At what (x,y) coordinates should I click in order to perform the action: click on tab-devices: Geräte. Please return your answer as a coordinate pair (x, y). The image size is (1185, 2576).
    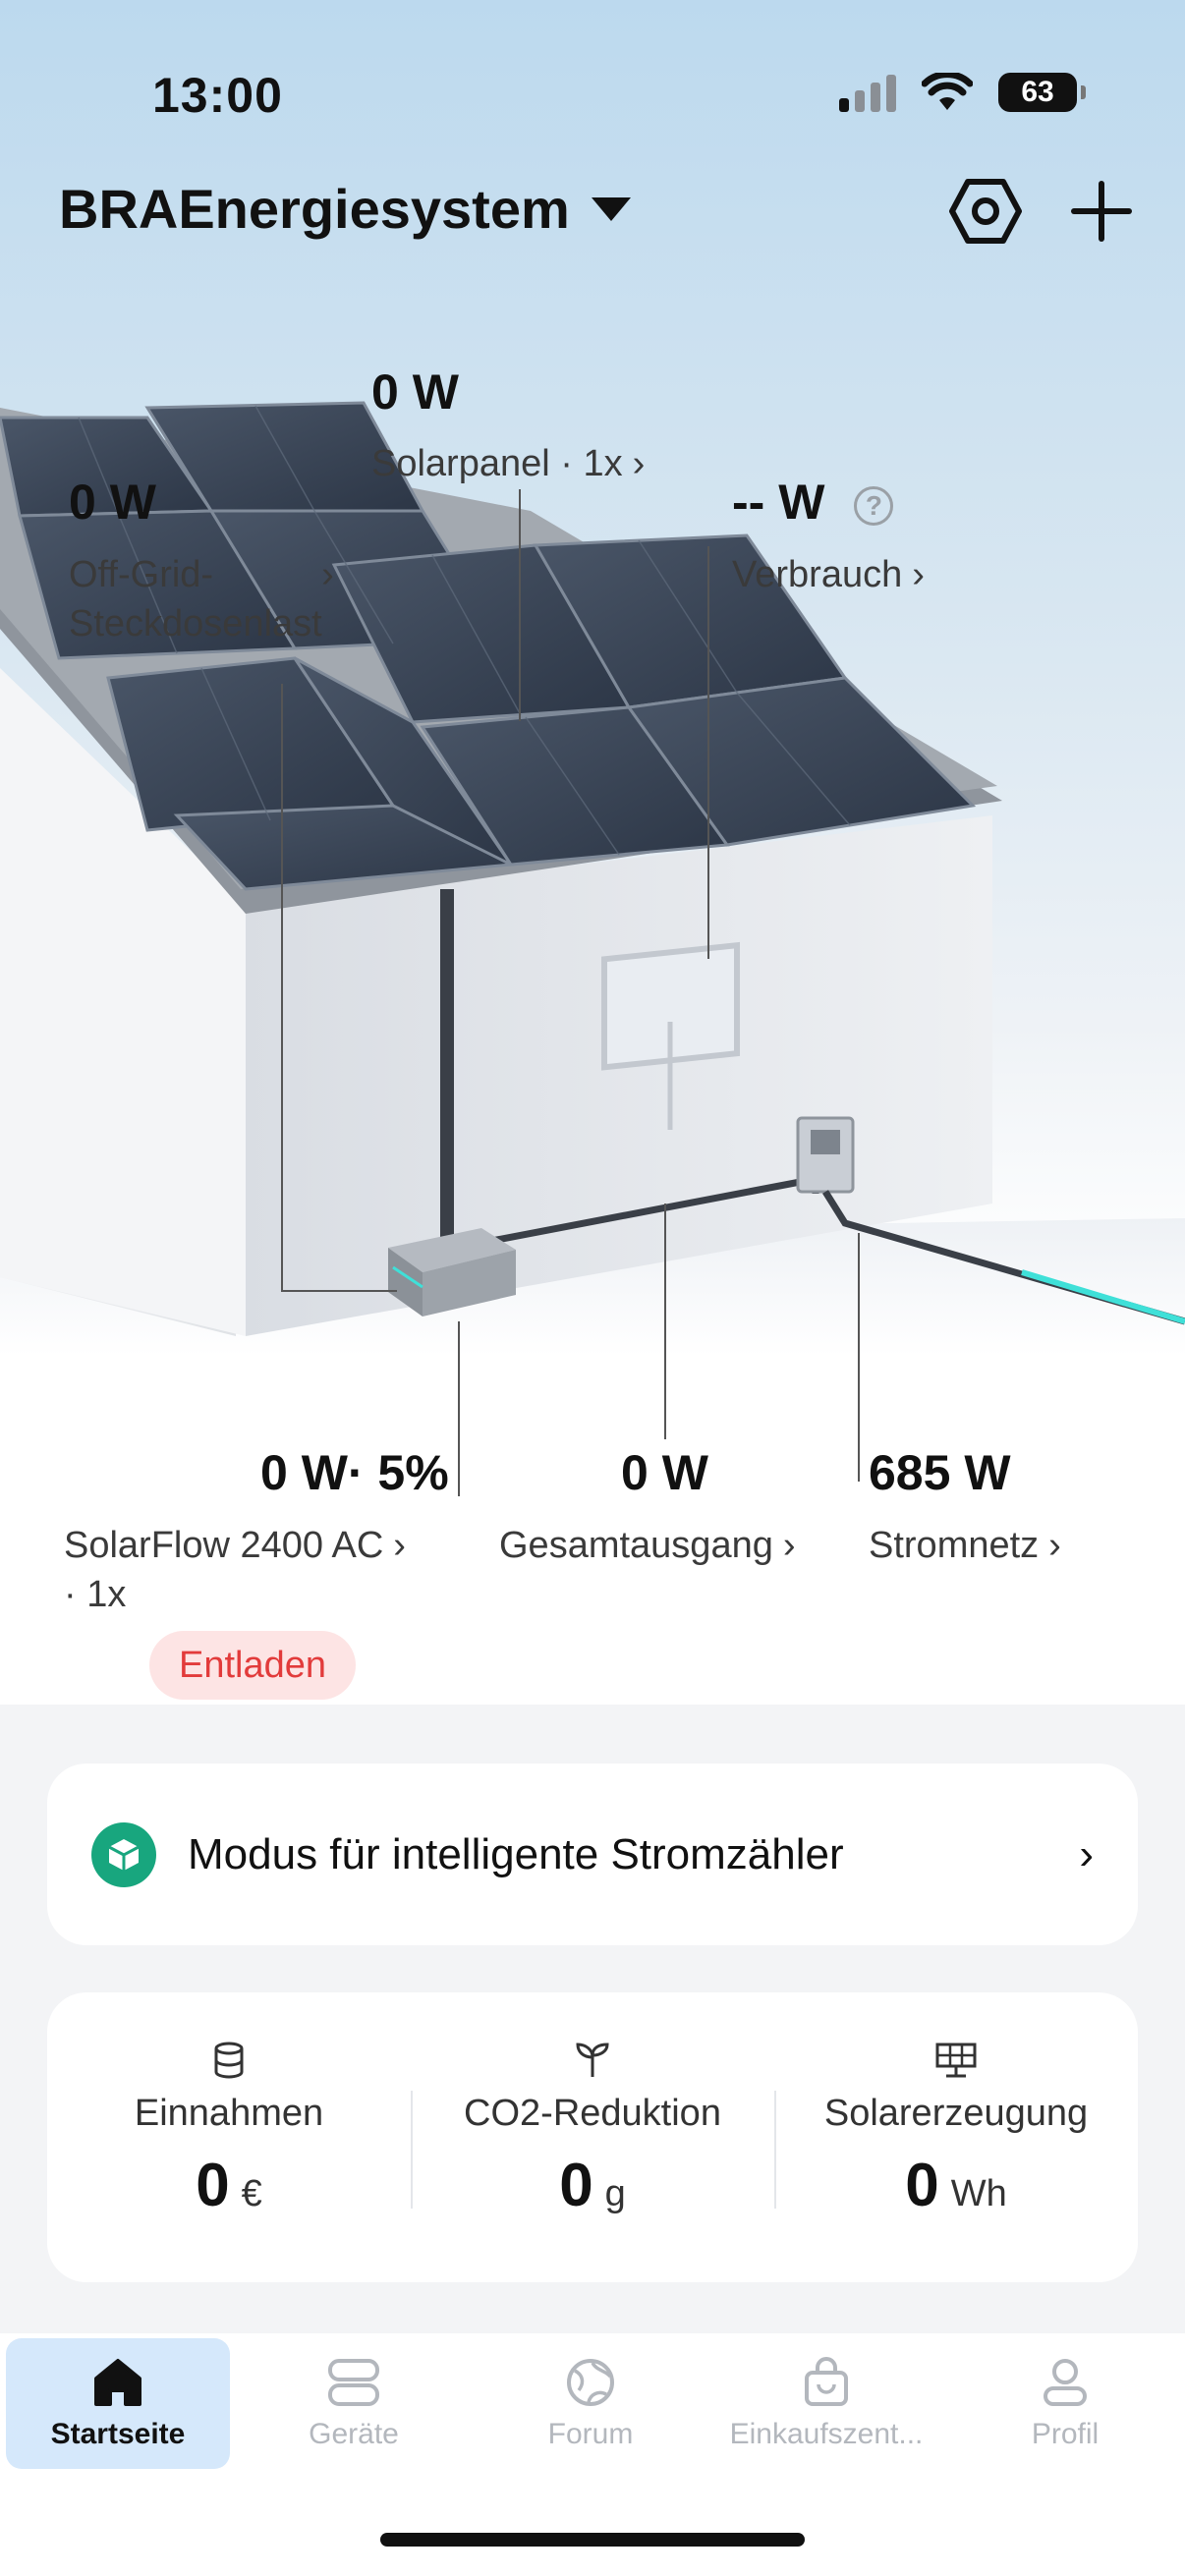
    Looking at the image, I should click on (354, 2403).